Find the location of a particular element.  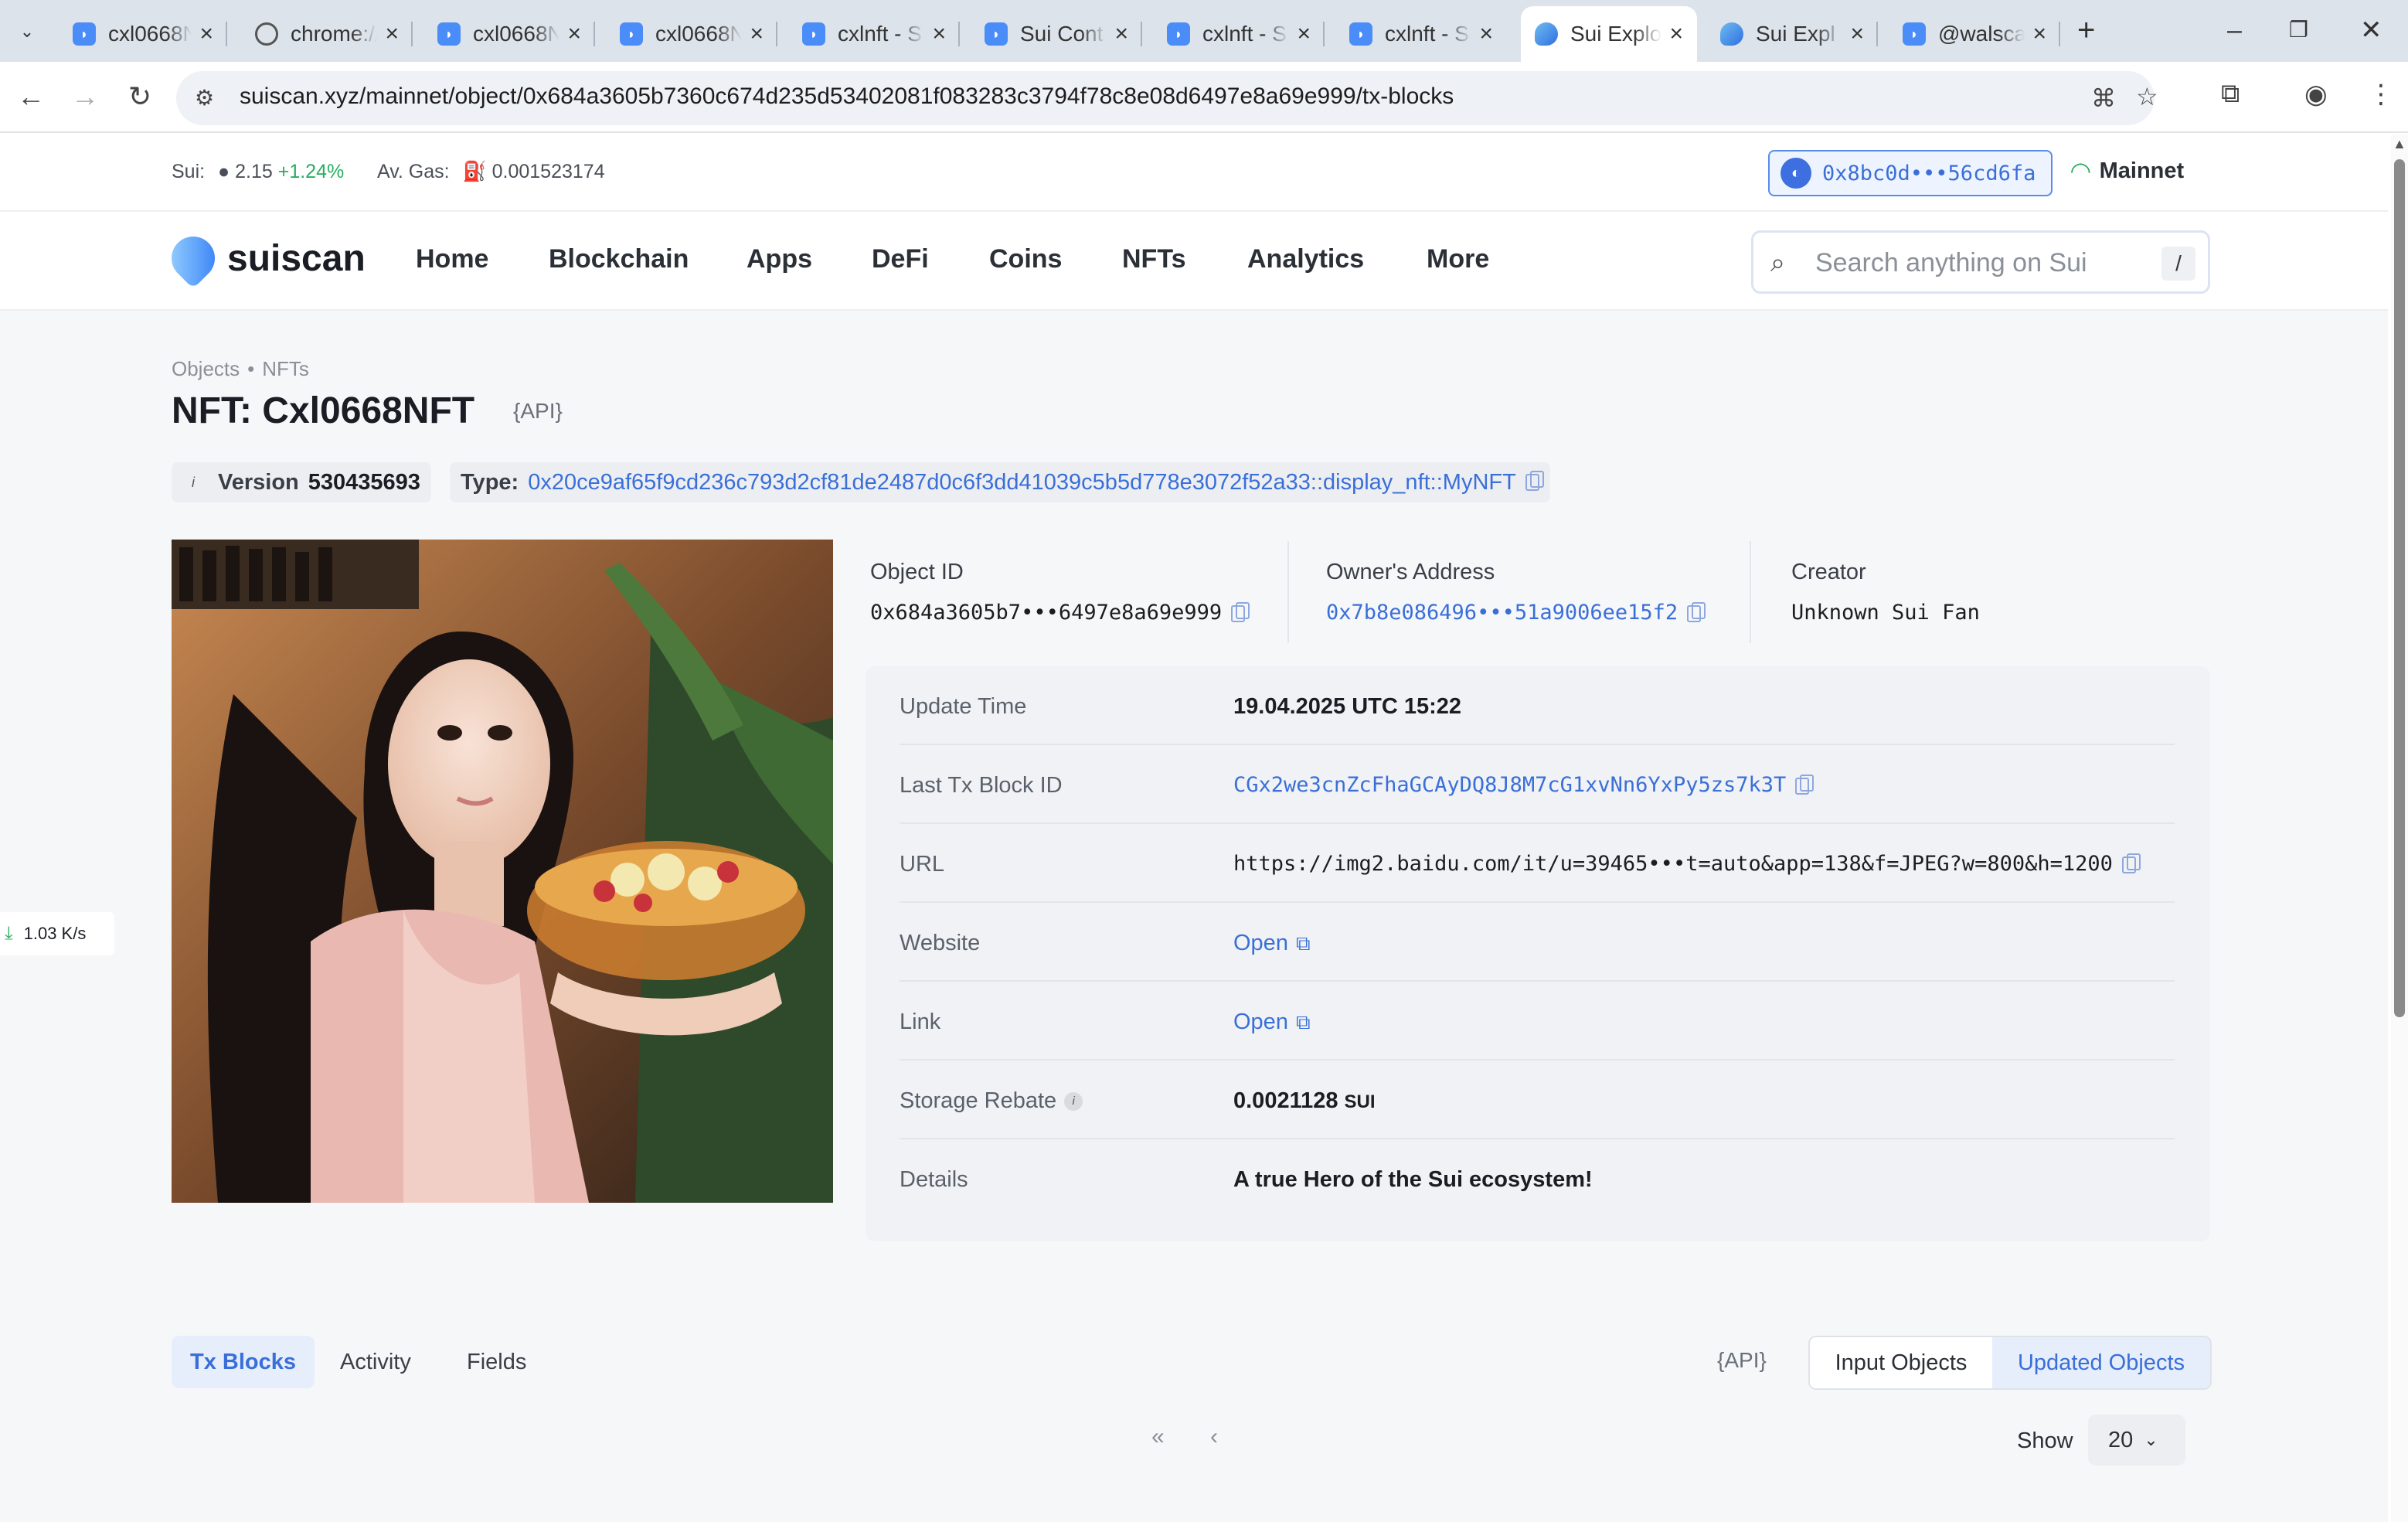

info-icon: i is located at coordinates (1073, 1102).